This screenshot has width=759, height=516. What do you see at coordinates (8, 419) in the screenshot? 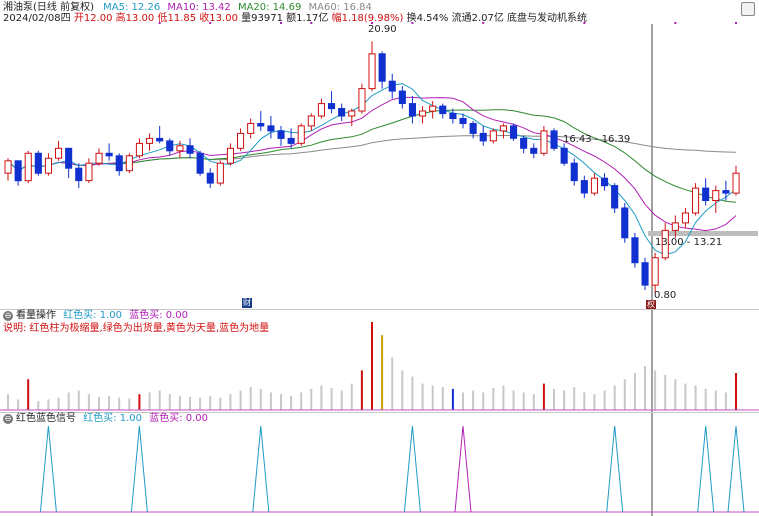
I see `signal-pane-toggle-icon: ⊖` at bounding box center [8, 419].